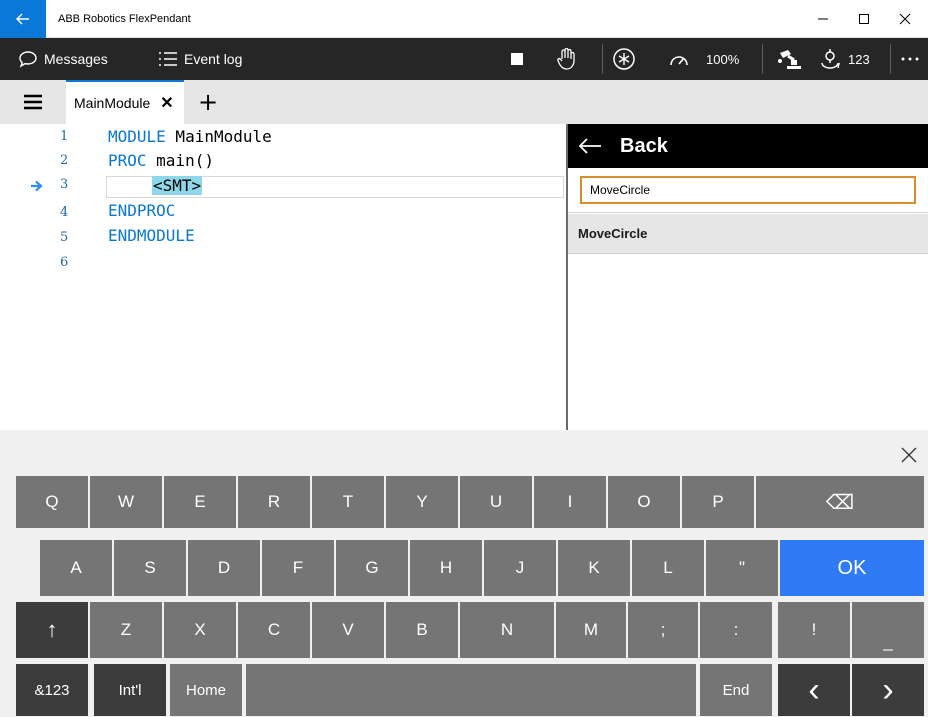 This screenshot has height=717, width=928. What do you see at coordinates (814, 630) in the screenshot?
I see `key-exclamation: !` at bounding box center [814, 630].